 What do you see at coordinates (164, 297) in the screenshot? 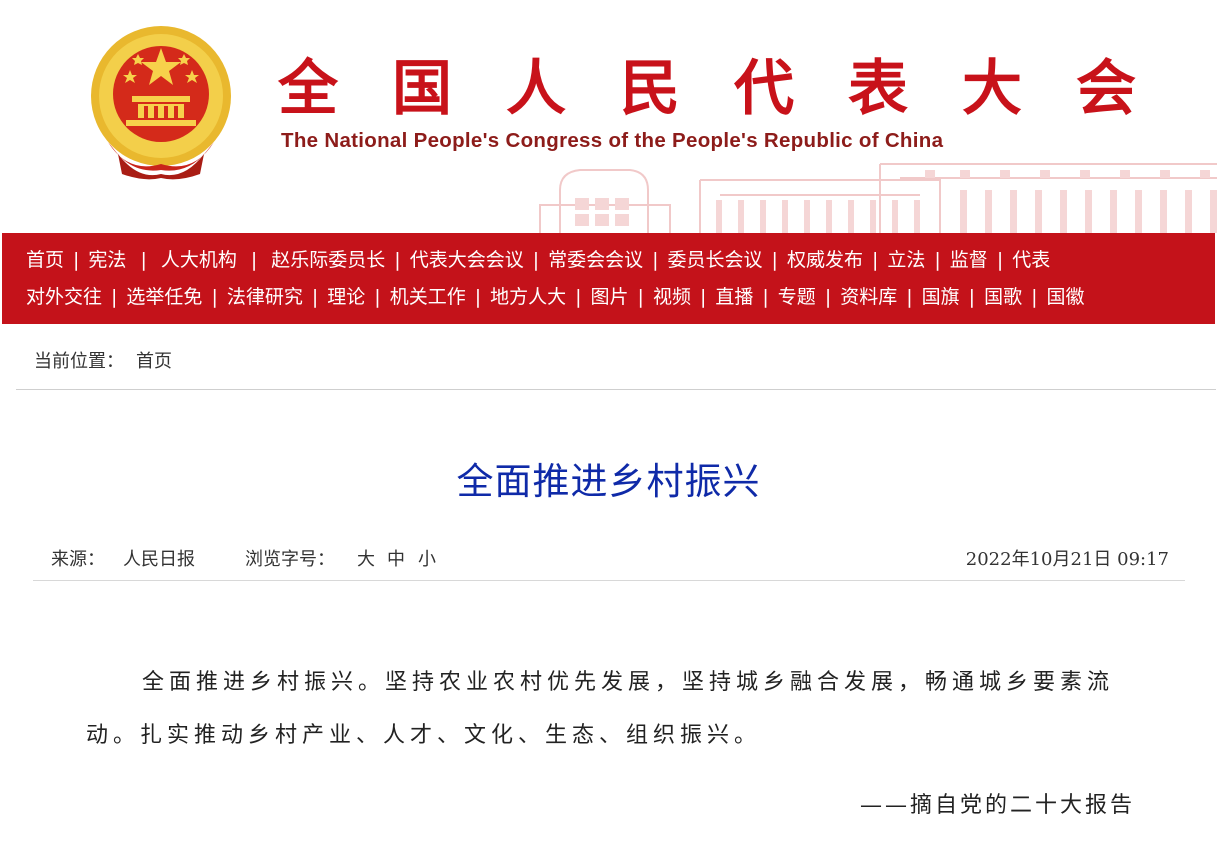
I see `nav-item-elections-appointments: 选举任免` at bounding box center [164, 297].